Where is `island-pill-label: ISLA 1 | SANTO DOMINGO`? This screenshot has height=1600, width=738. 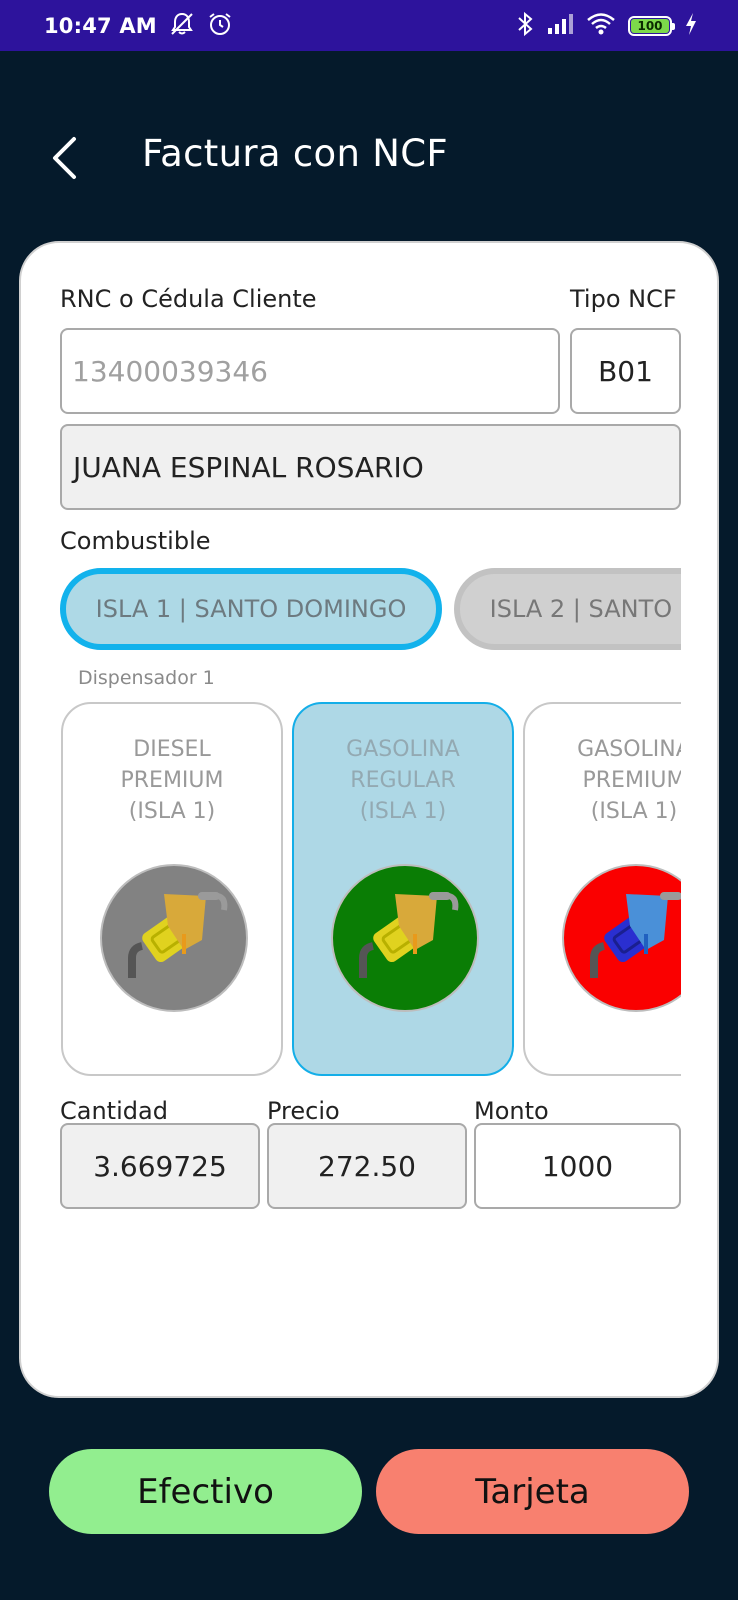 island-pill-label: ISLA 1 | SANTO DOMINGO is located at coordinates (251, 609).